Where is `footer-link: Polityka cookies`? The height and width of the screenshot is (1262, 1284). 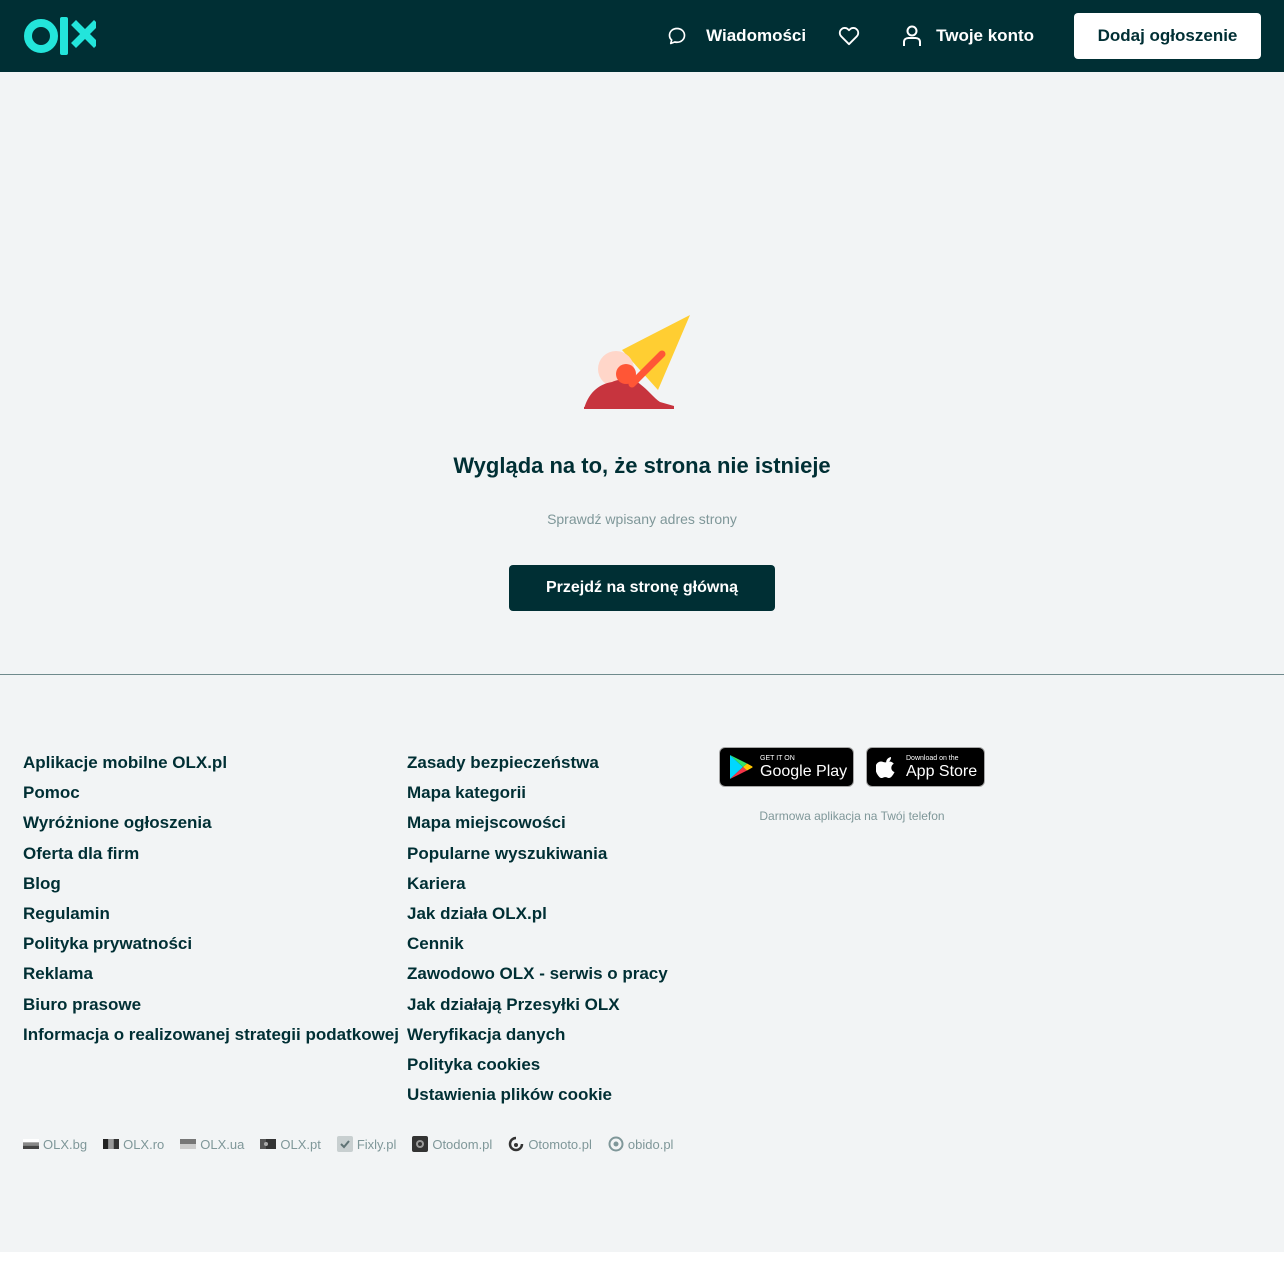
footer-link: Polityka cookies is located at coordinates (537, 1068).